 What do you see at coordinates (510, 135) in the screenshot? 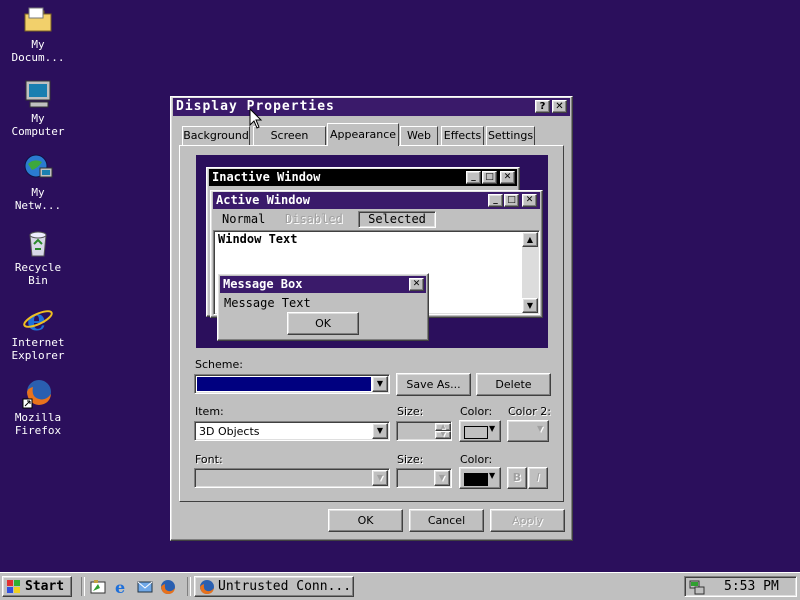
I see `tab-settings: Settings` at bounding box center [510, 135].